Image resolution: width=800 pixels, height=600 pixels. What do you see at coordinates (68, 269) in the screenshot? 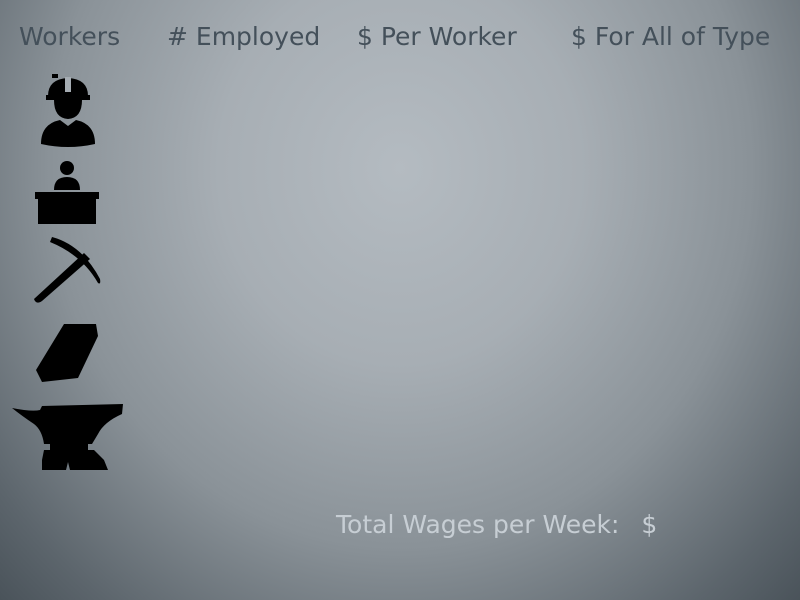
I see `pickaxe-icon` at bounding box center [68, 269].